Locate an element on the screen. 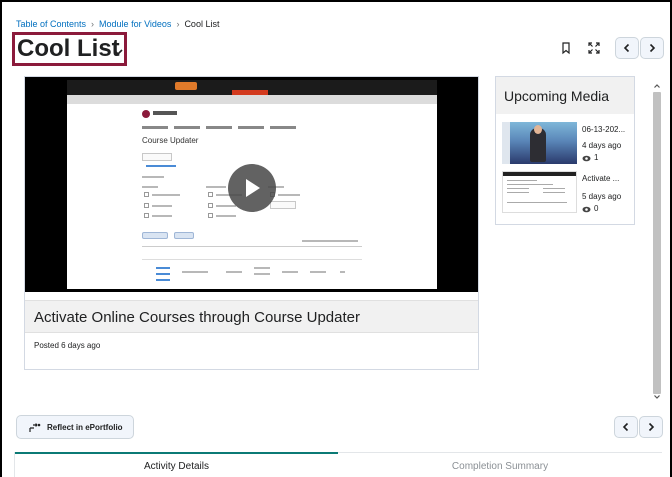 The width and height of the screenshot is (672, 477). media-age: 5 days ago is located at coordinates (602, 196).